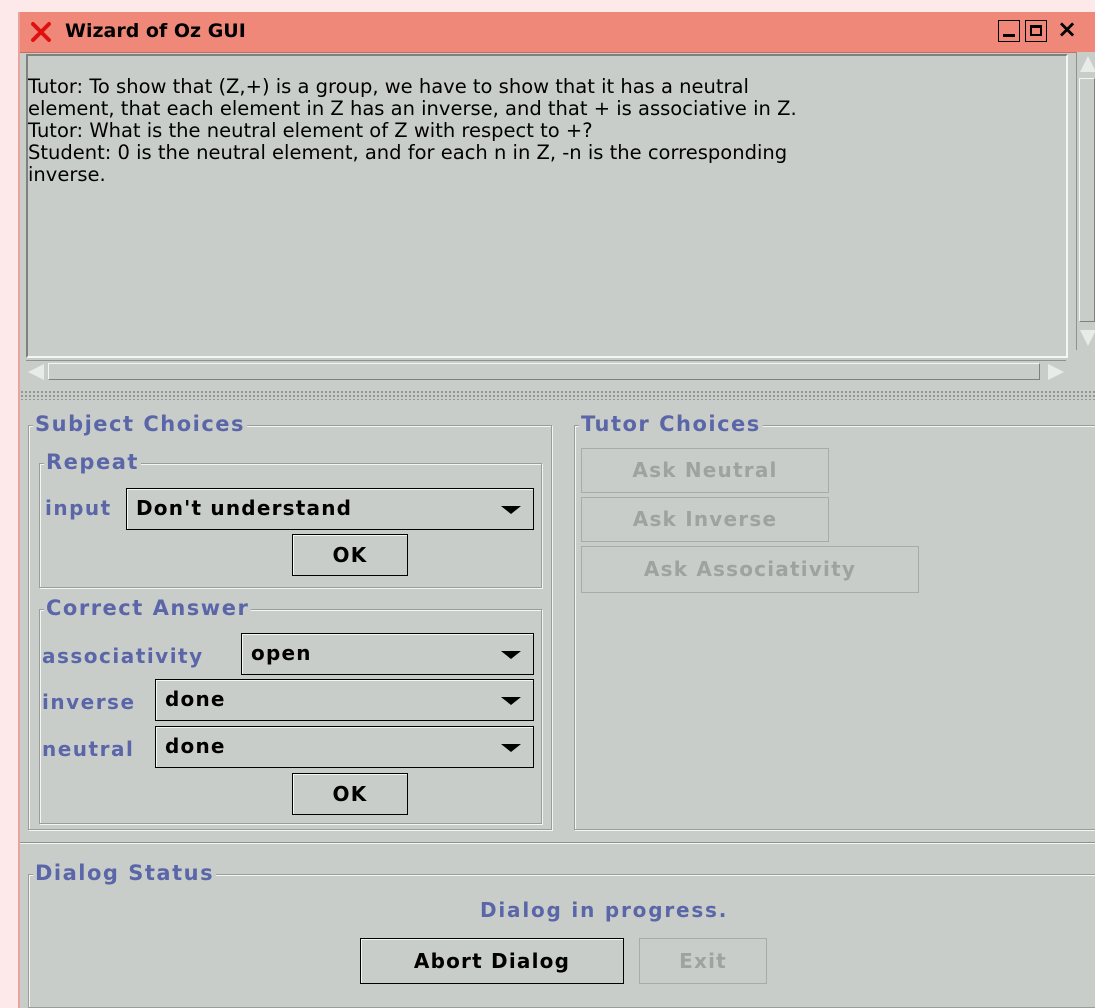 The height and width of the screenshot is (1008, 1095). What do you see at coordinates (78, 508) in the screenshot?
I see `input-label: input` at bounding box center [78, 508].